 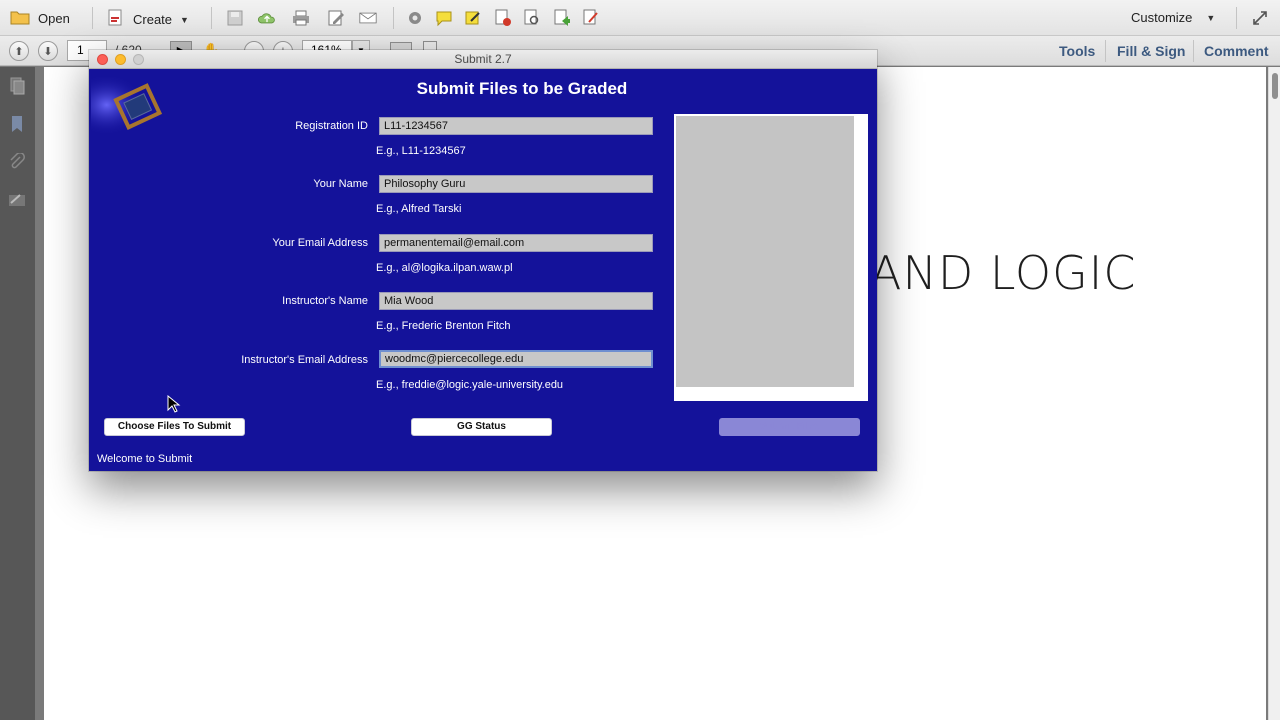 I want to click on customize-button: Customize ▼, so click(x=1173, y=17).